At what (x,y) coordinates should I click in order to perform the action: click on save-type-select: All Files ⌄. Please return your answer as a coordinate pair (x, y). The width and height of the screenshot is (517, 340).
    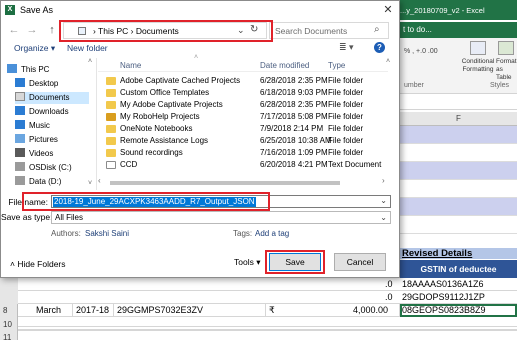
    Looking at the image, I should click on (221, 217).